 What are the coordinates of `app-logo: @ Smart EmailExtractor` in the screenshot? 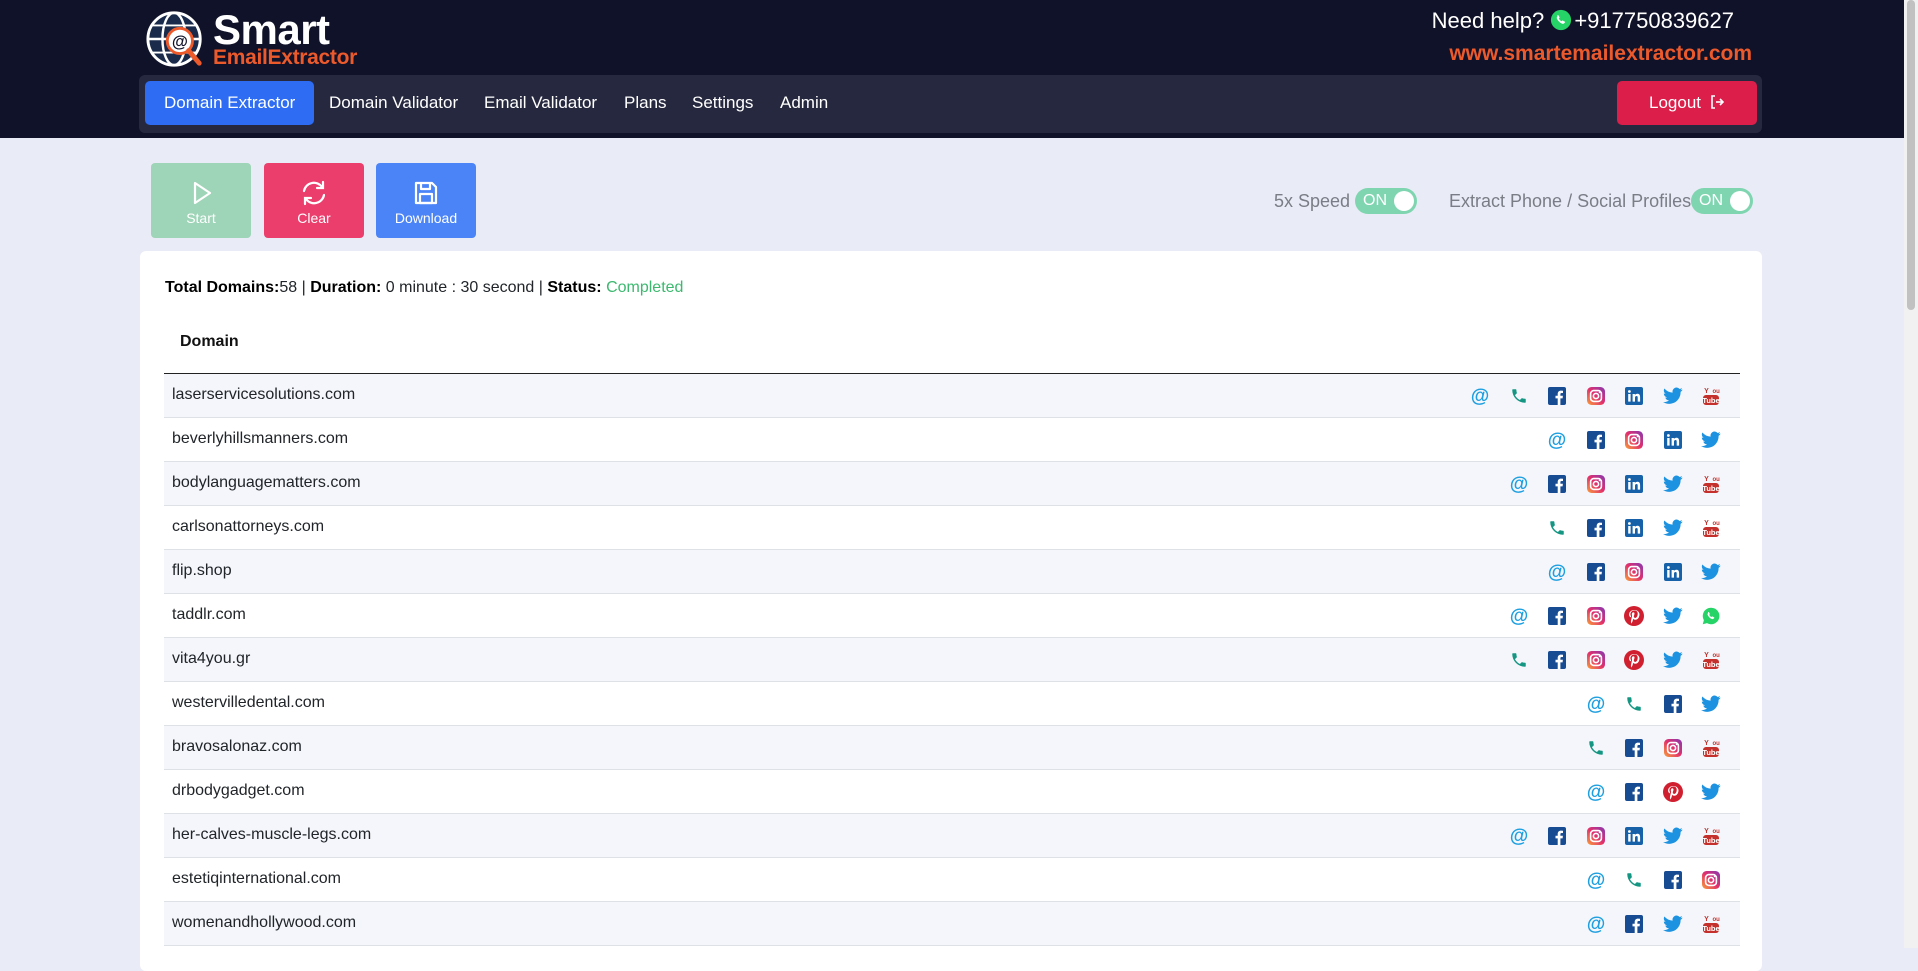 It's located at (260, 37).